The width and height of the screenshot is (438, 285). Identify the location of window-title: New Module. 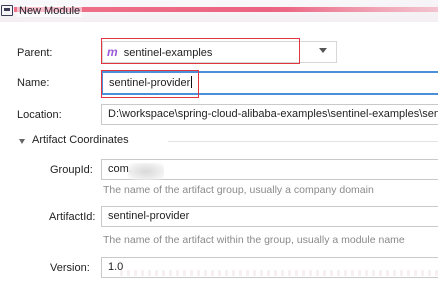
(50, 11).